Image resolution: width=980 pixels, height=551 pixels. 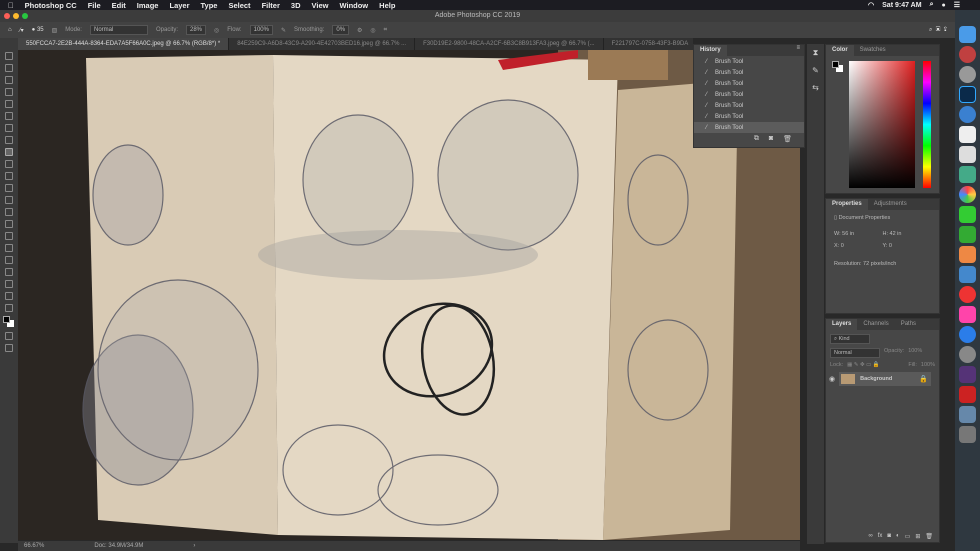 I want to click on hue-slider, so click(x=927, y=124).